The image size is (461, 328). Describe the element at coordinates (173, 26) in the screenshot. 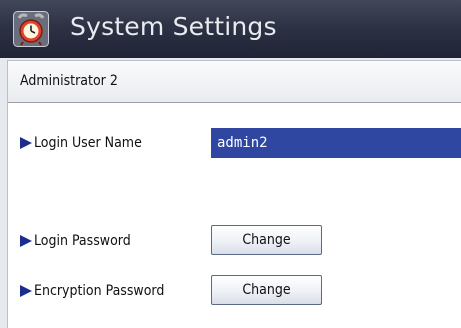

I see `window-title: System Settings` at that location.